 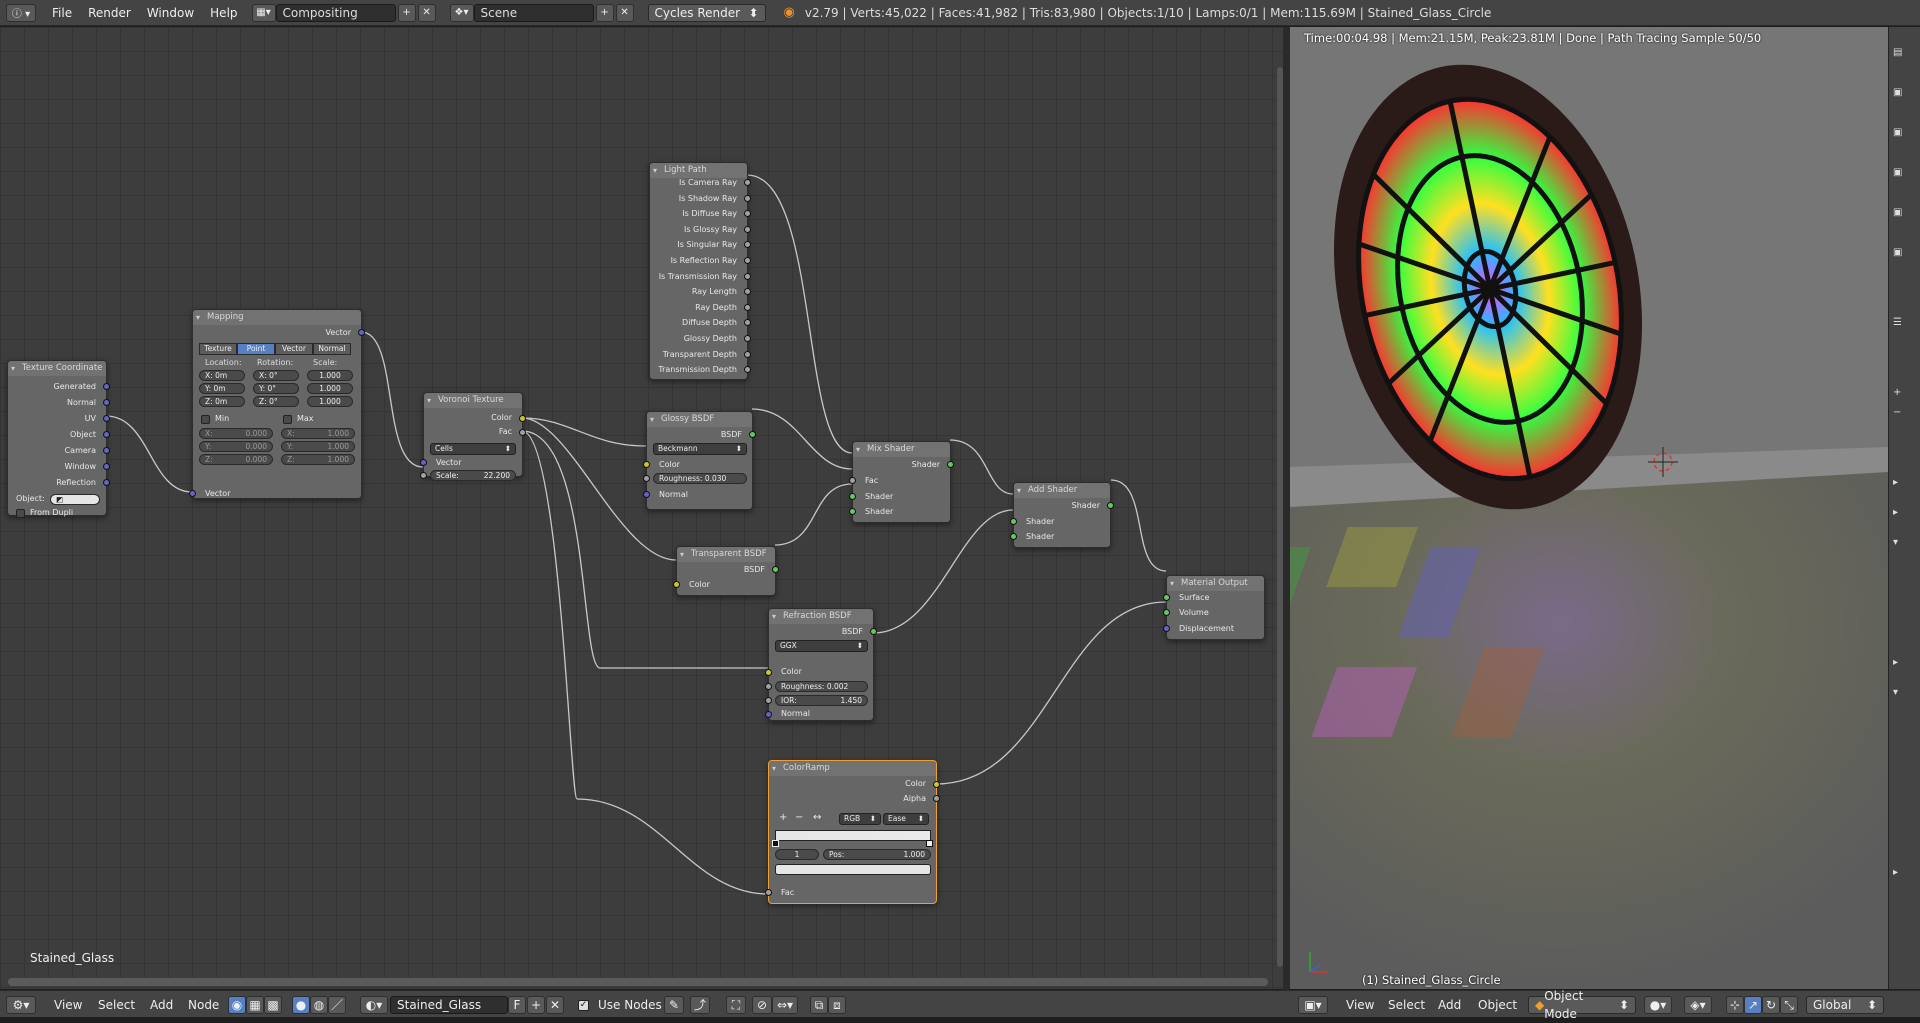 I want to click on scene-field: Scene, so click(x=533, y=12).